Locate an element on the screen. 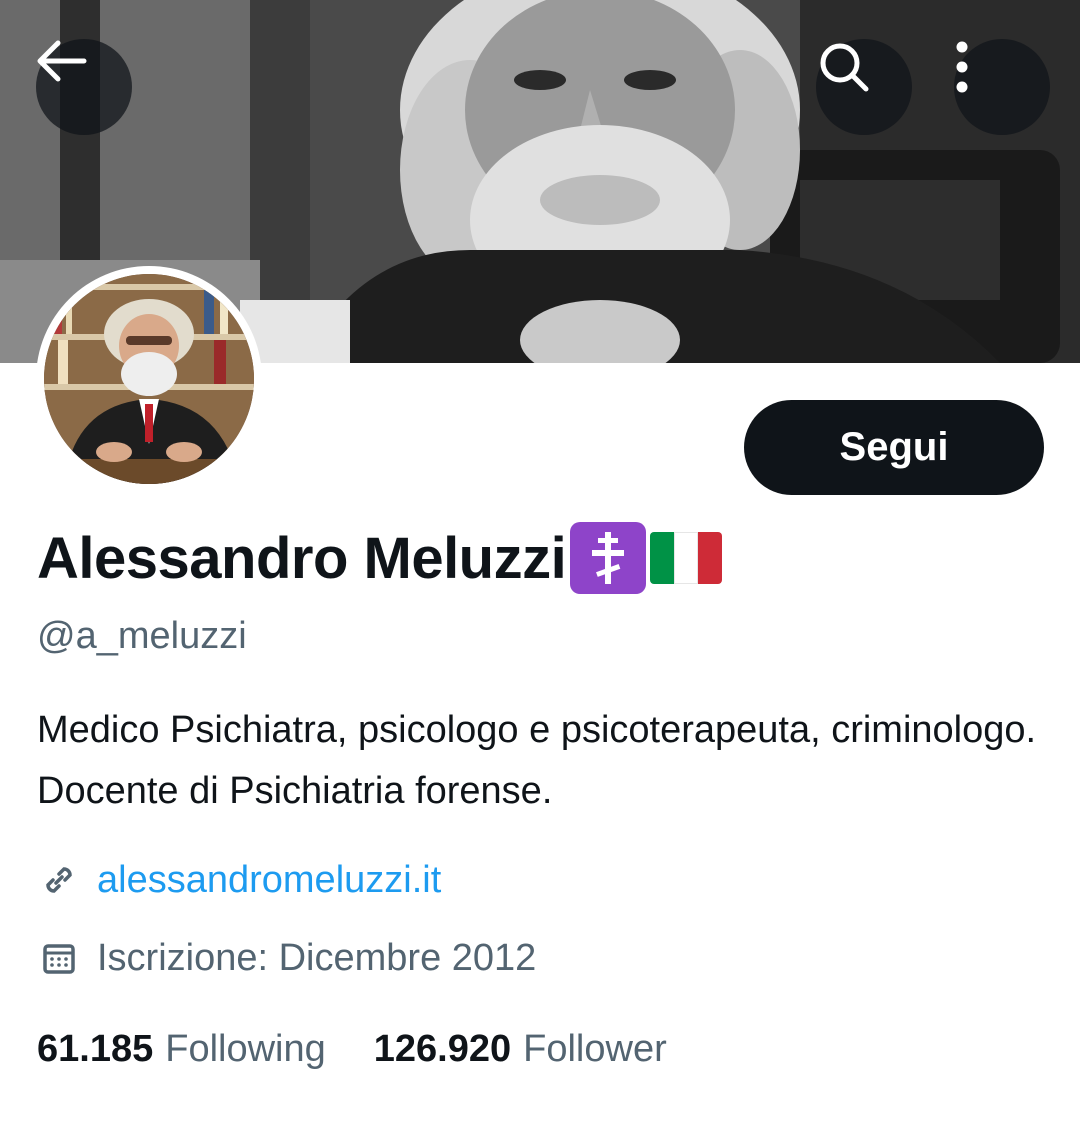 This screenshot has height=1135, width=1080. avatar-photo is located at coordinates (149, 379).